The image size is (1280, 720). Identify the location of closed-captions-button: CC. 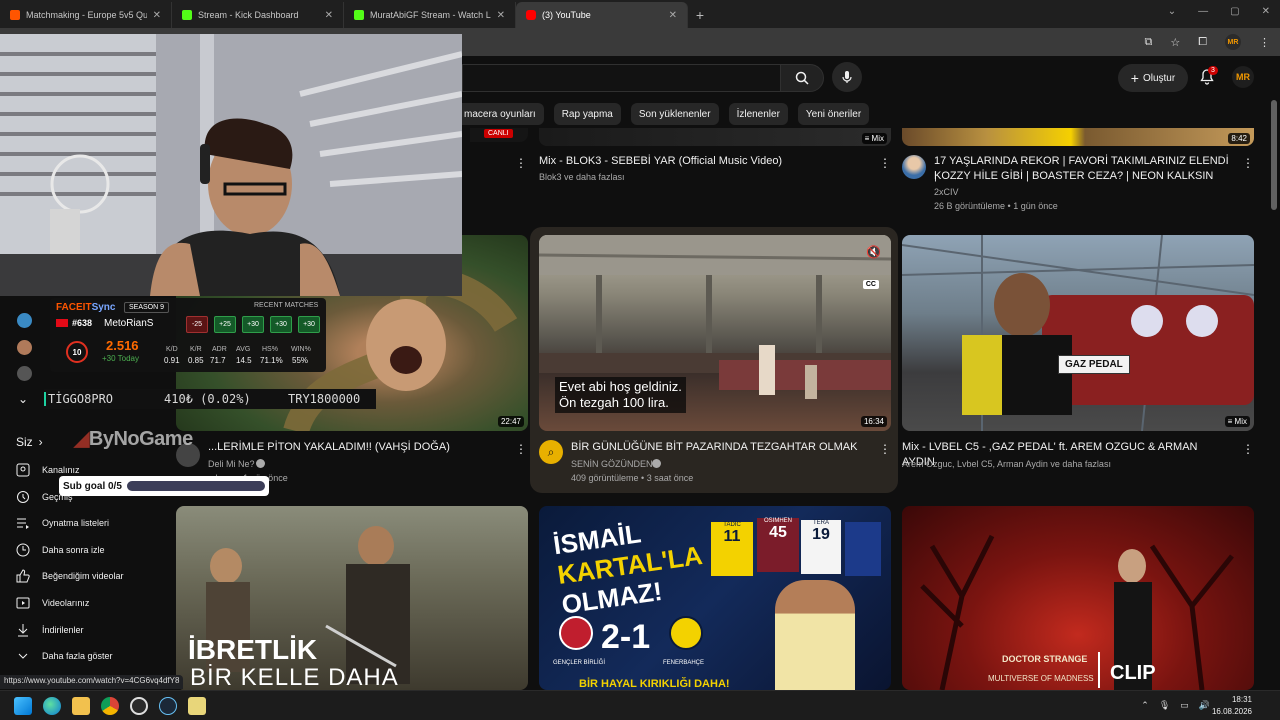
(870, 284).